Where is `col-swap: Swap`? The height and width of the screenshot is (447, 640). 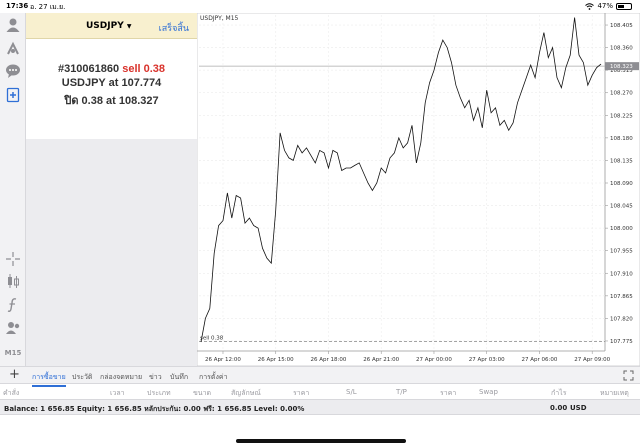
col-swap: Swap is located at coordinates (488, 392).